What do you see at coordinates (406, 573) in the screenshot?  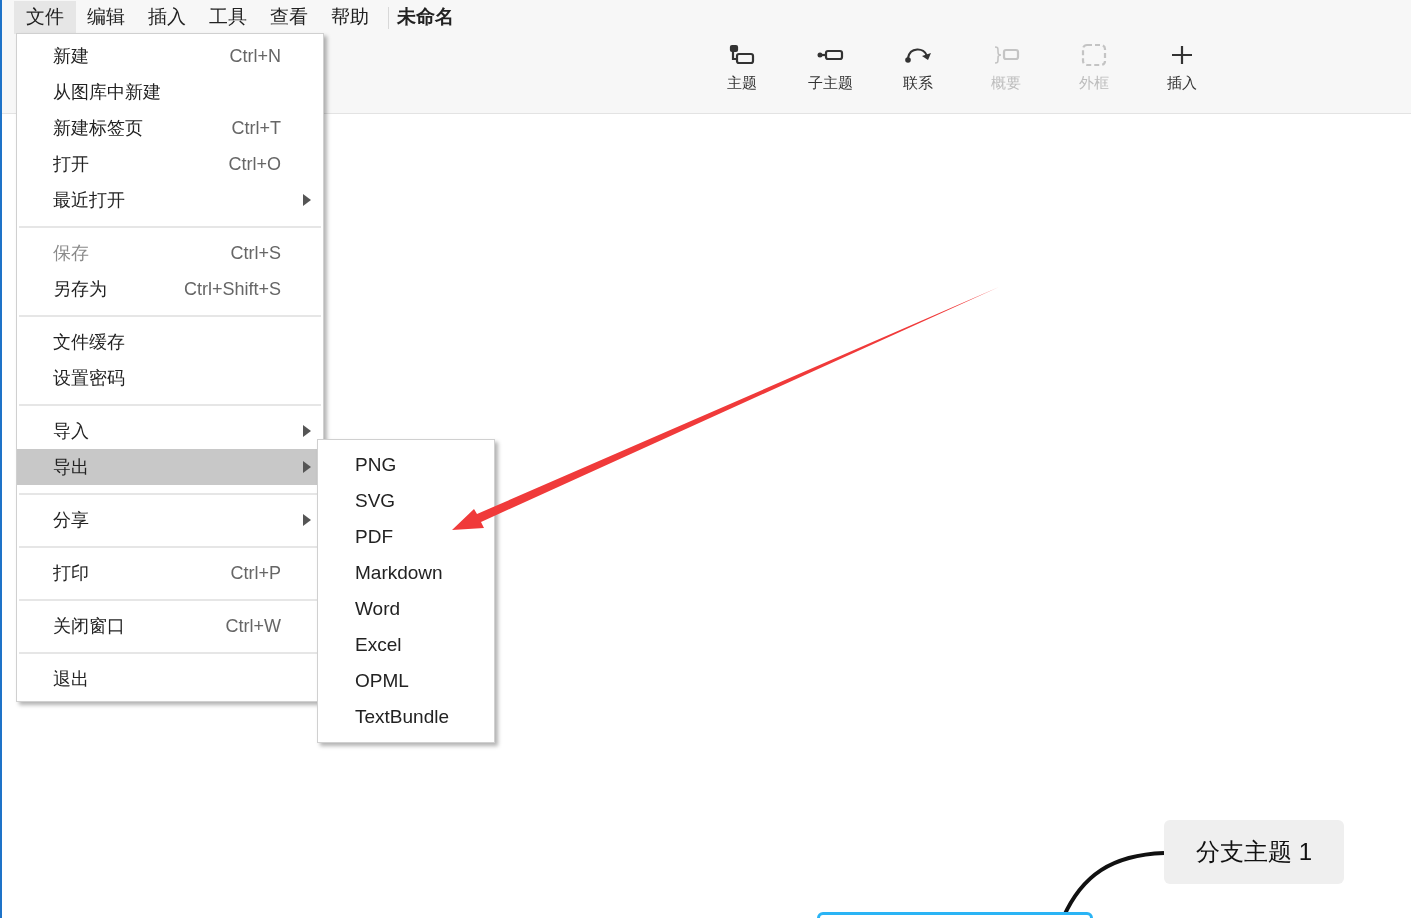 I see `submenu-item: Markdown` at bounding box center [406, 573].